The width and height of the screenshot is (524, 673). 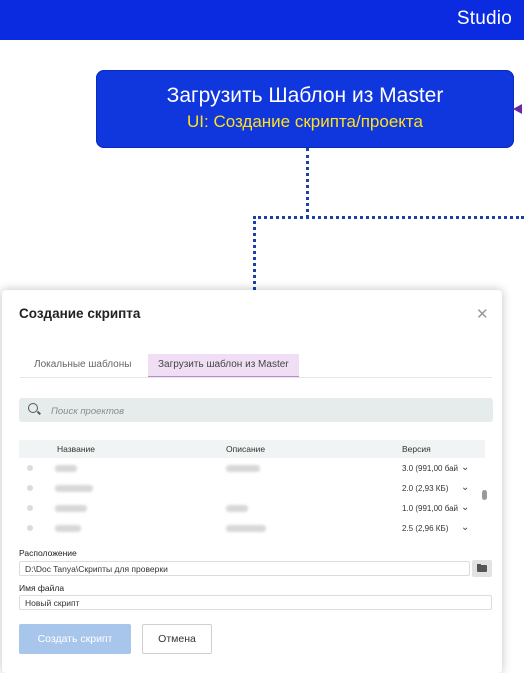 I want to click on studio-title: Studio, so click(x=484, y=18).